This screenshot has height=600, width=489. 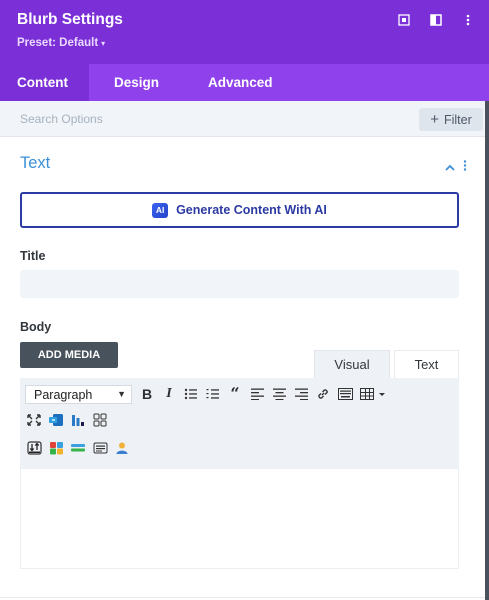 What do you see at coordinates (239, 284) in the screenshot?
I see `title-input` at bounding box center [239, 284].